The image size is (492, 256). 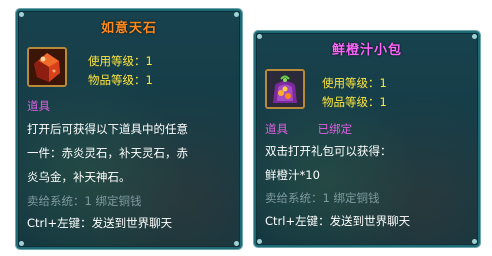 I want to click on description-line: 一件：赤炎灵石，补天灵石，赤, so click(x=107, y=153).